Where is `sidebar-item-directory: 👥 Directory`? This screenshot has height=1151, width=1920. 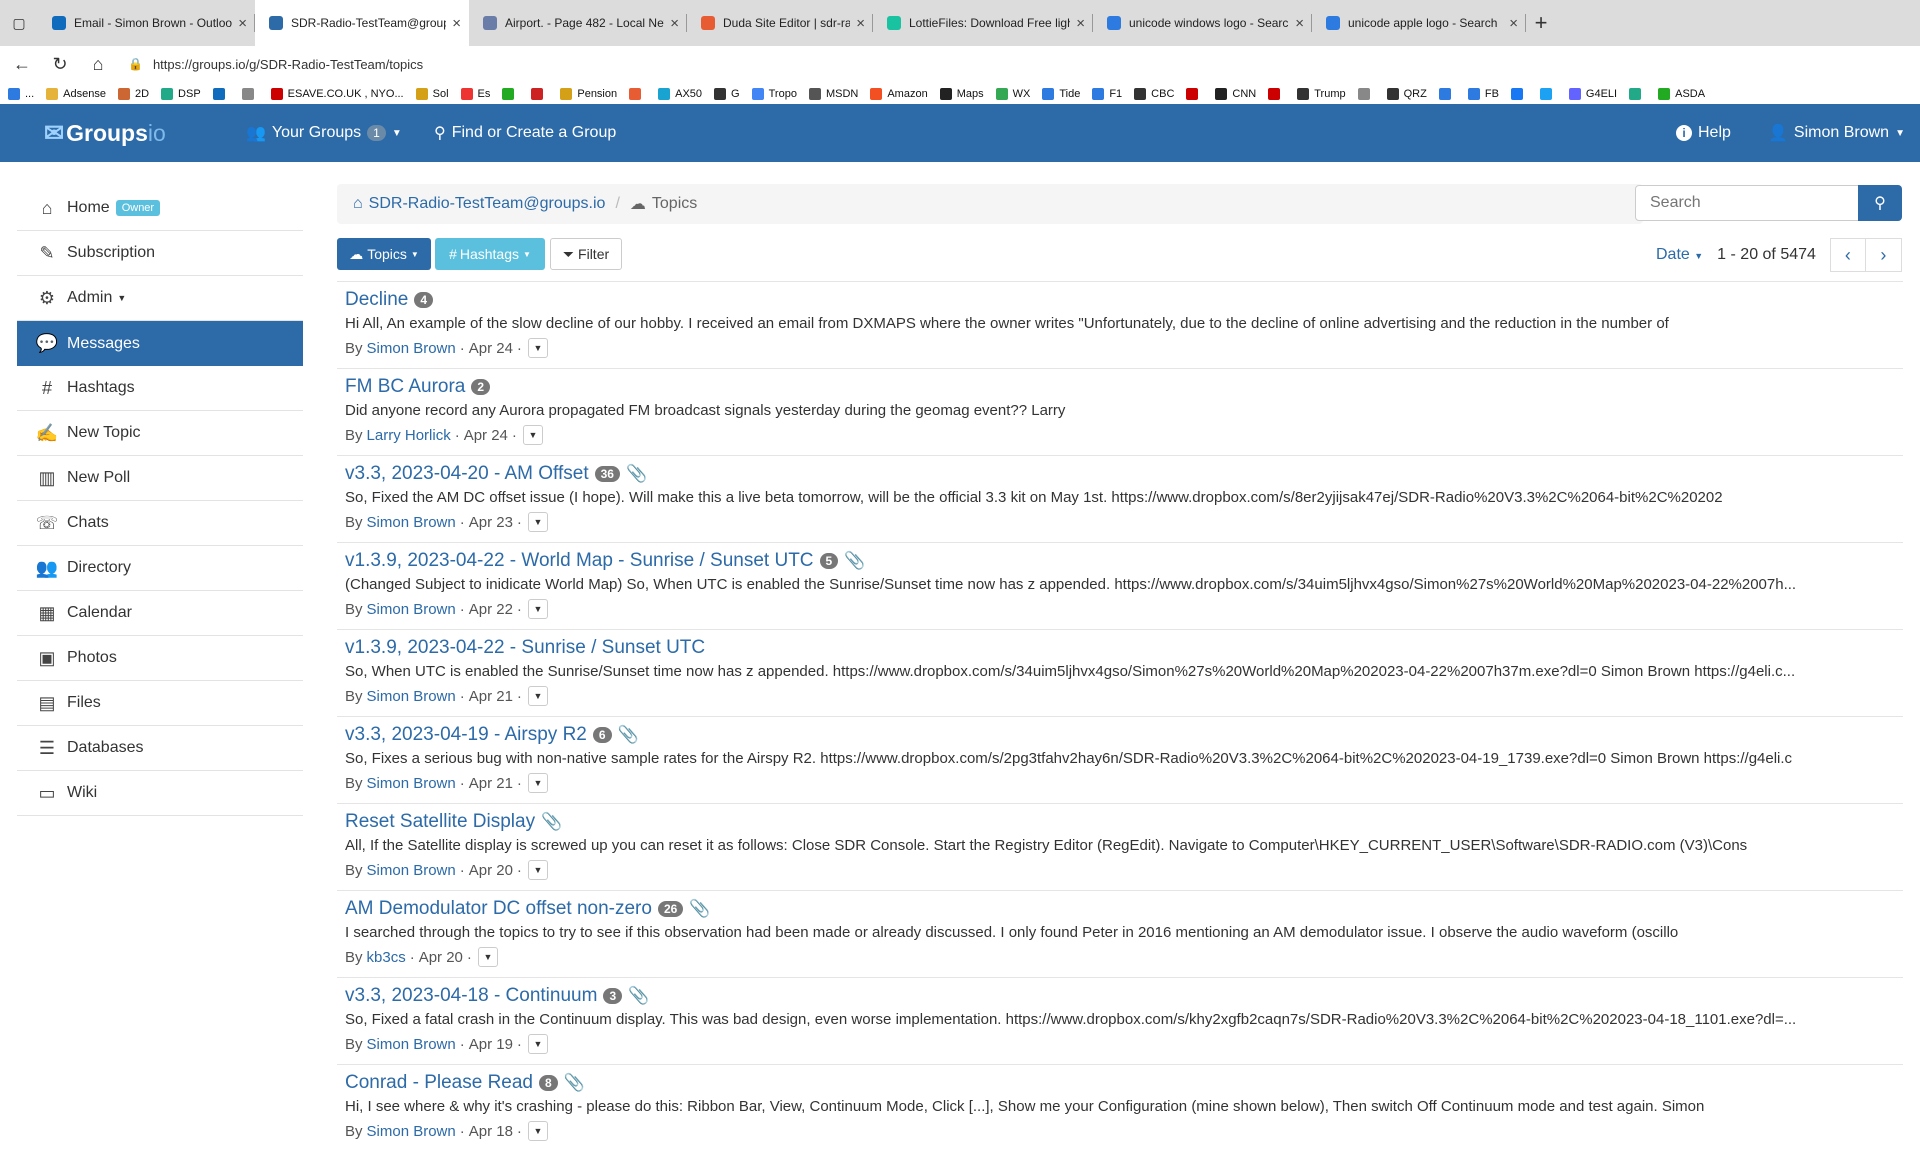
sidebar-item-directory: 👥 Directory is located at coordinates (160, 568).